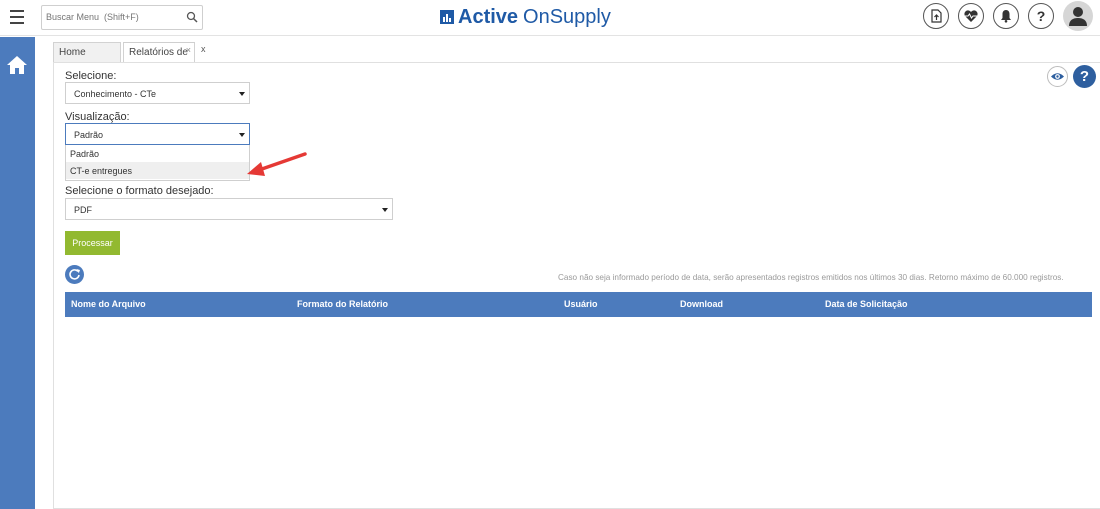 The image size is (1100, 509). Describe the element at coordinates (866, 304) in the screenshot. I see `column-header-data-solicitacao: Data de Solicitação` at that location.